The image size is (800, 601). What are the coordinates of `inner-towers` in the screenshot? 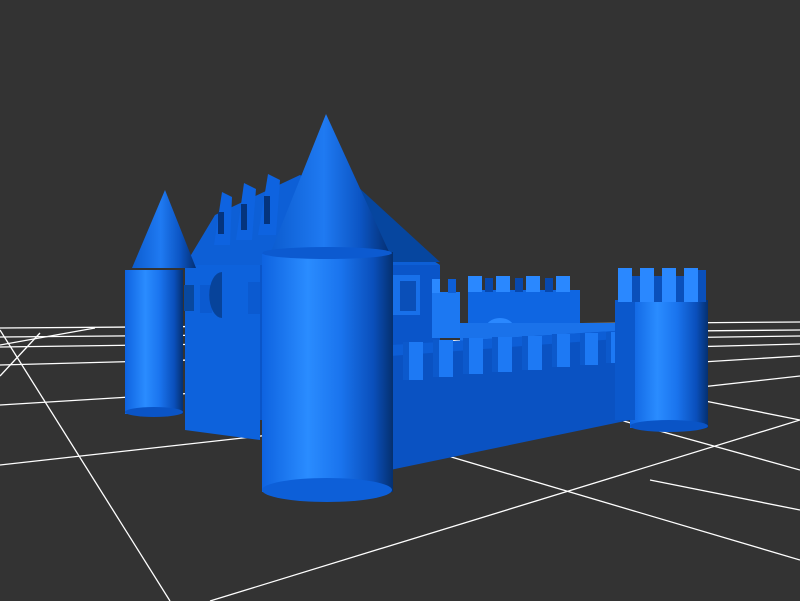 It's located at (528, 308).